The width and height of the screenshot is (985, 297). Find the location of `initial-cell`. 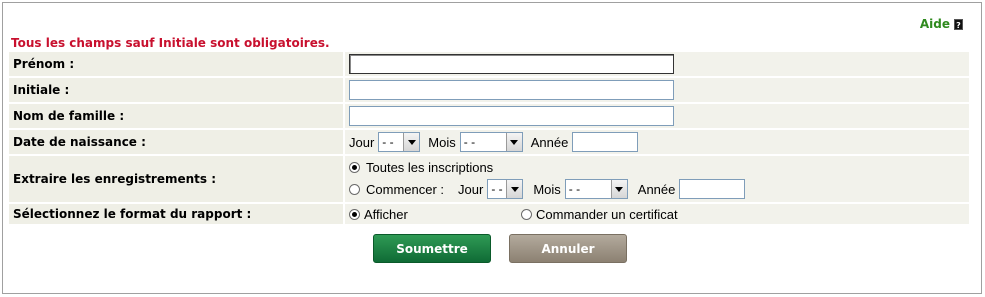

initial-cell is located at coordinates (657, 90).